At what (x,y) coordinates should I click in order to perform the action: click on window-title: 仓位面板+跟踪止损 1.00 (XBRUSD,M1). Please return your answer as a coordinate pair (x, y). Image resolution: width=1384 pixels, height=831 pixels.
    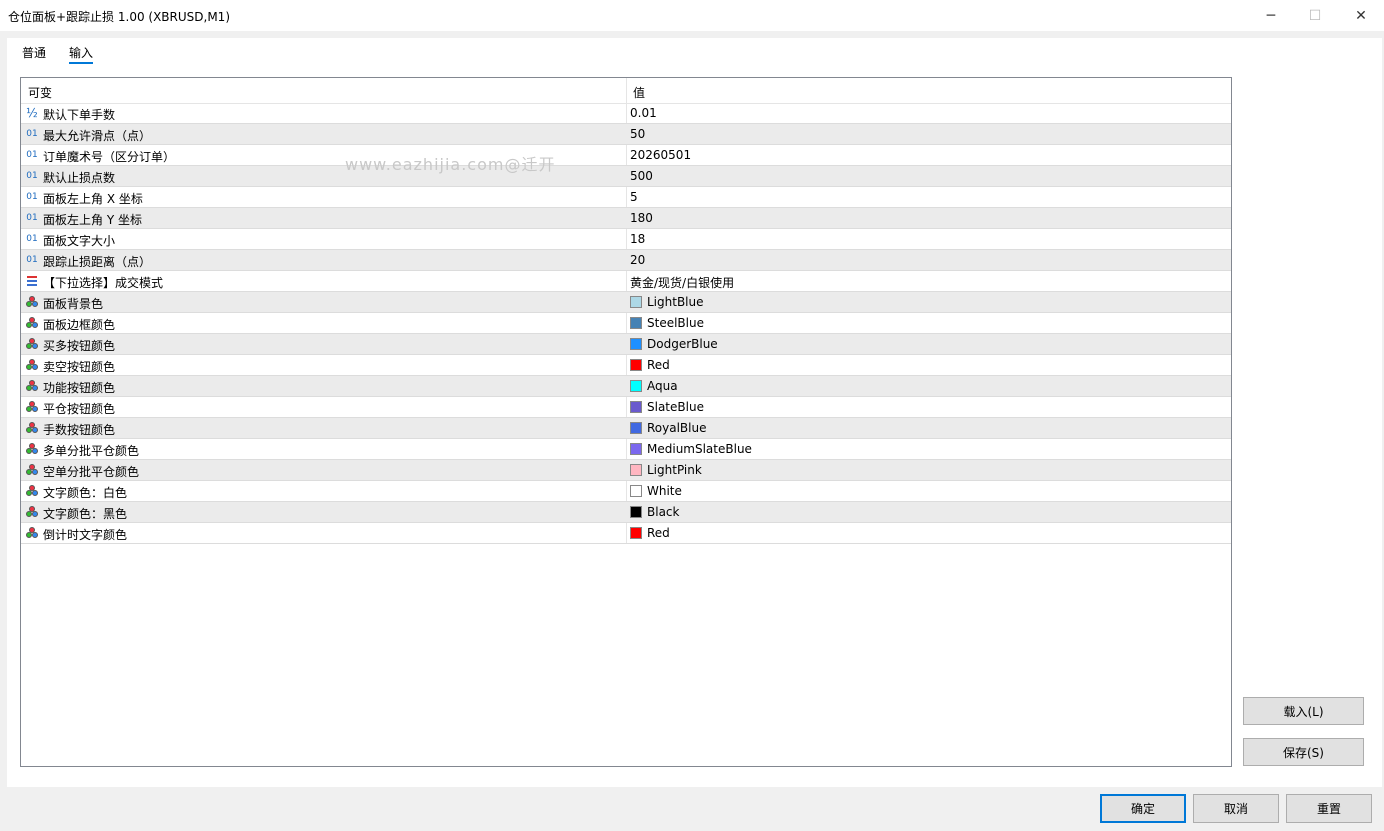
    Looking at the image, I should click on (119, 17).